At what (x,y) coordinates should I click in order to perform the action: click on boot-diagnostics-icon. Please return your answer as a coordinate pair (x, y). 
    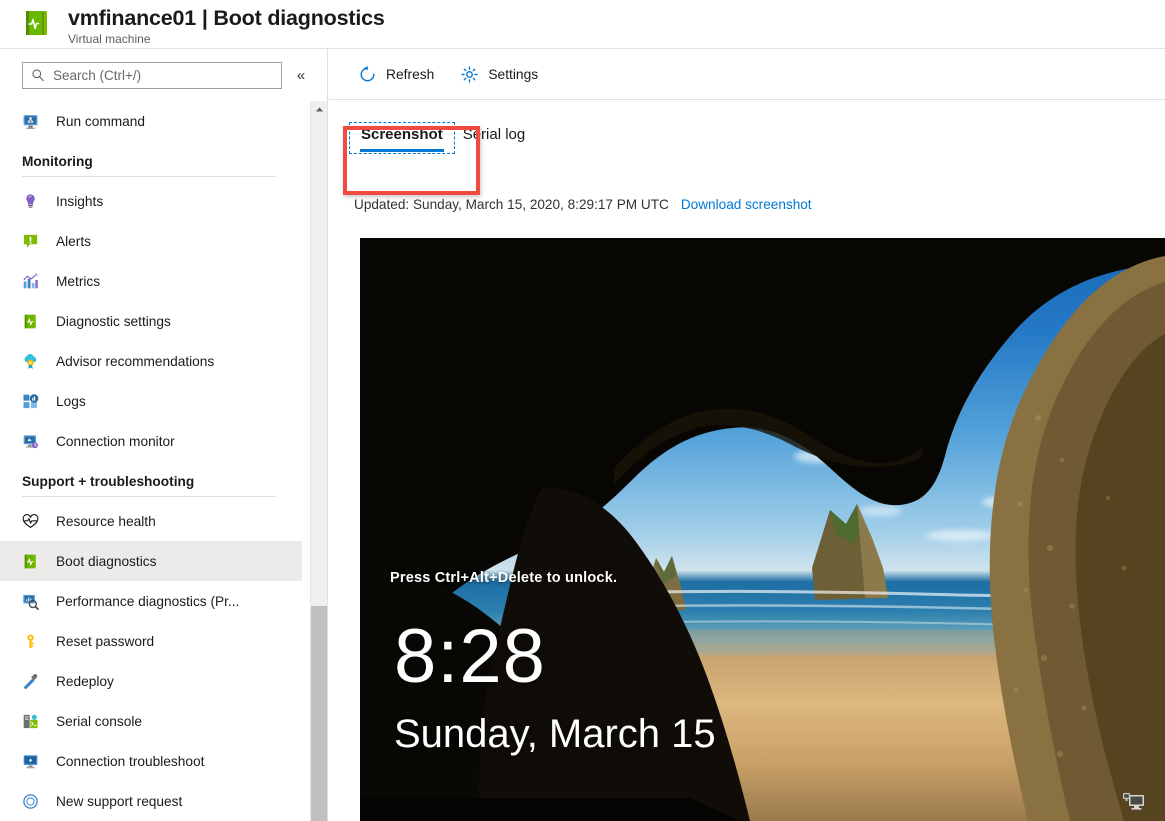
    Looking at the image, I should click on (30, 561).